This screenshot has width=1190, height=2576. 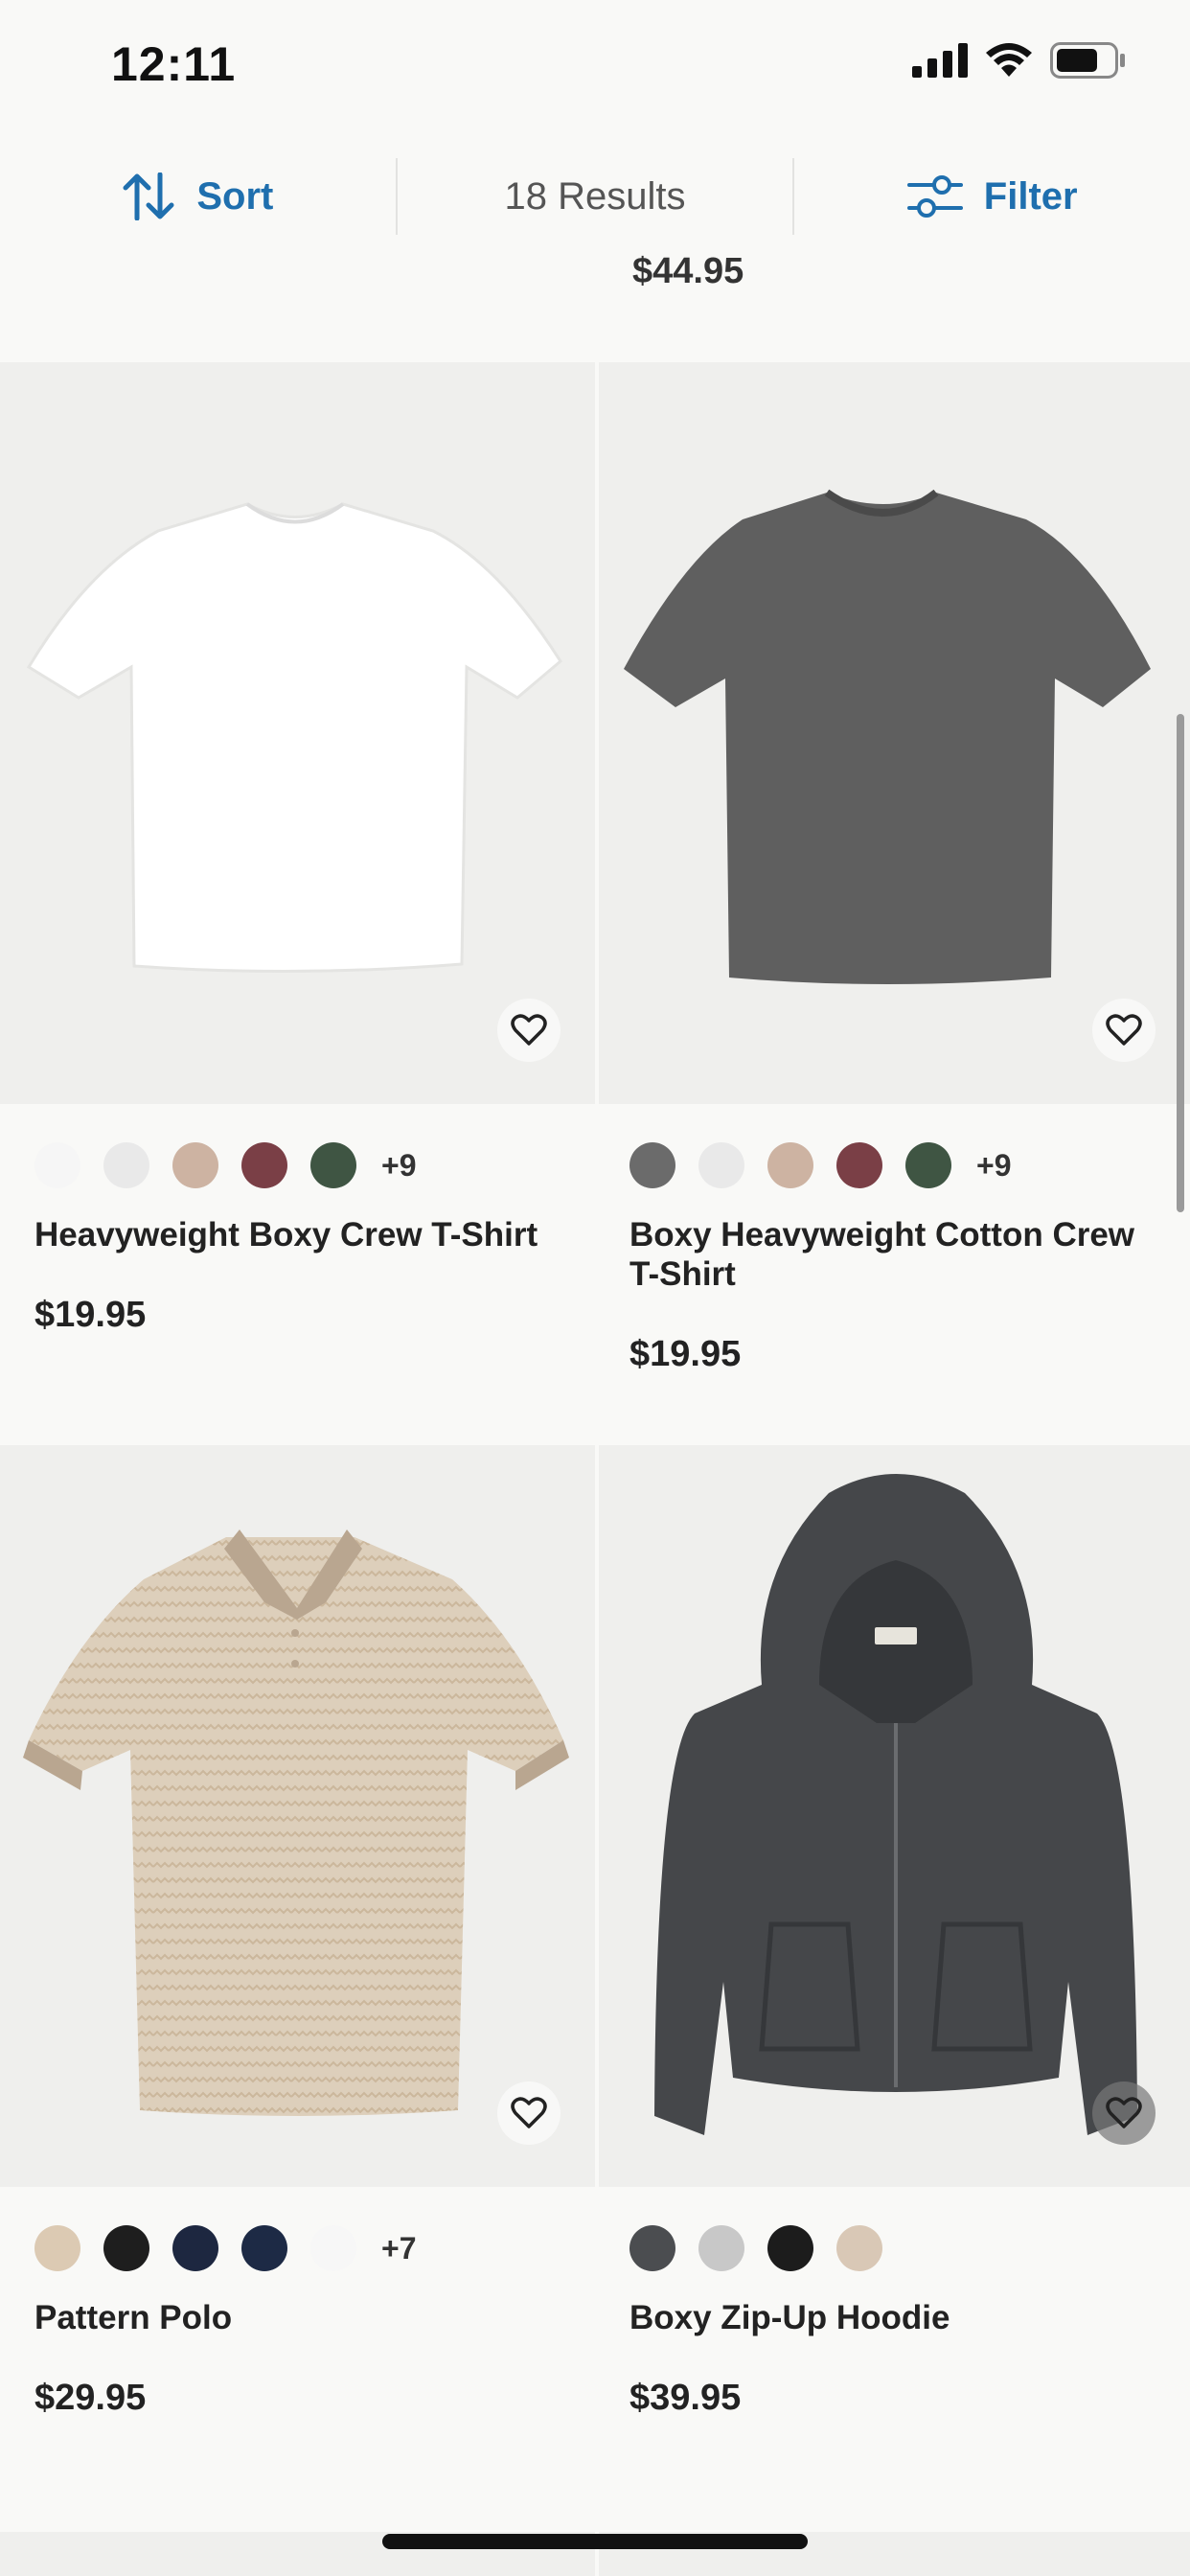 What do you see at coordinates (294, 738) in the screenshot?
I see `white-tshirt-image` at bounding box center [294, 738].